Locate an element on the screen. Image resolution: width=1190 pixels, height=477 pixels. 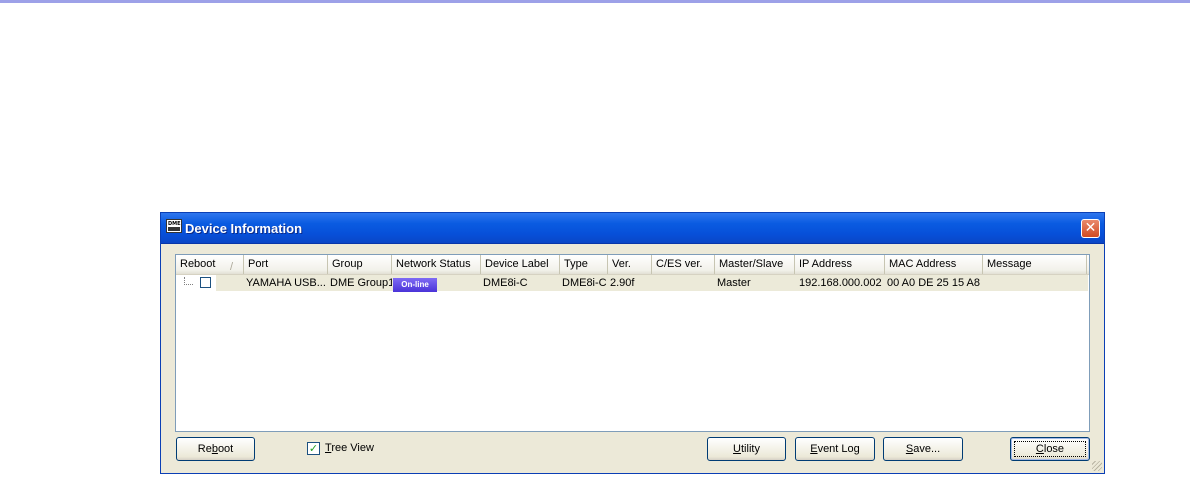
tree-connector-icon is located at coordinates (188, 281).